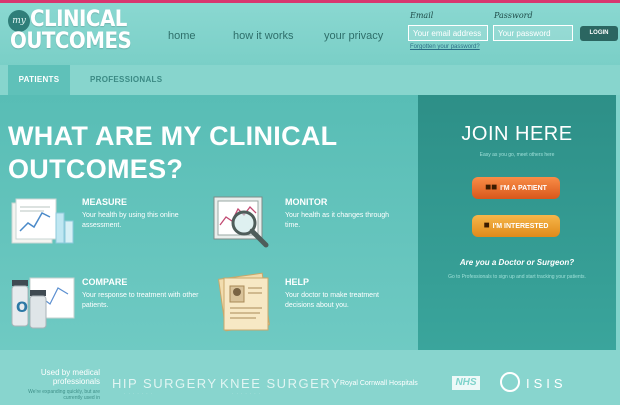 The height and width of the screenshot is (405, 620). I want to click on isis-logo-circle, so click(510, 382).